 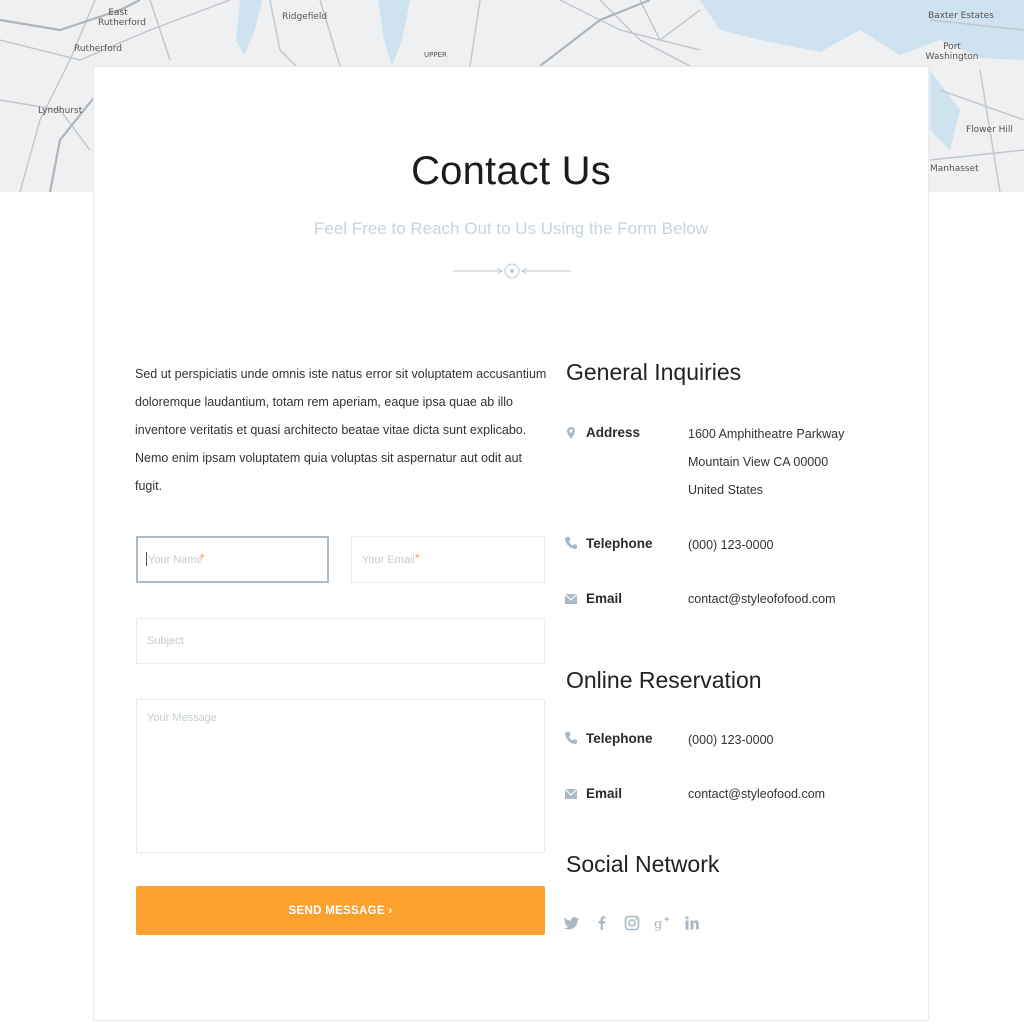 I want to click on twitter-icon, so click(x=572, y=923).